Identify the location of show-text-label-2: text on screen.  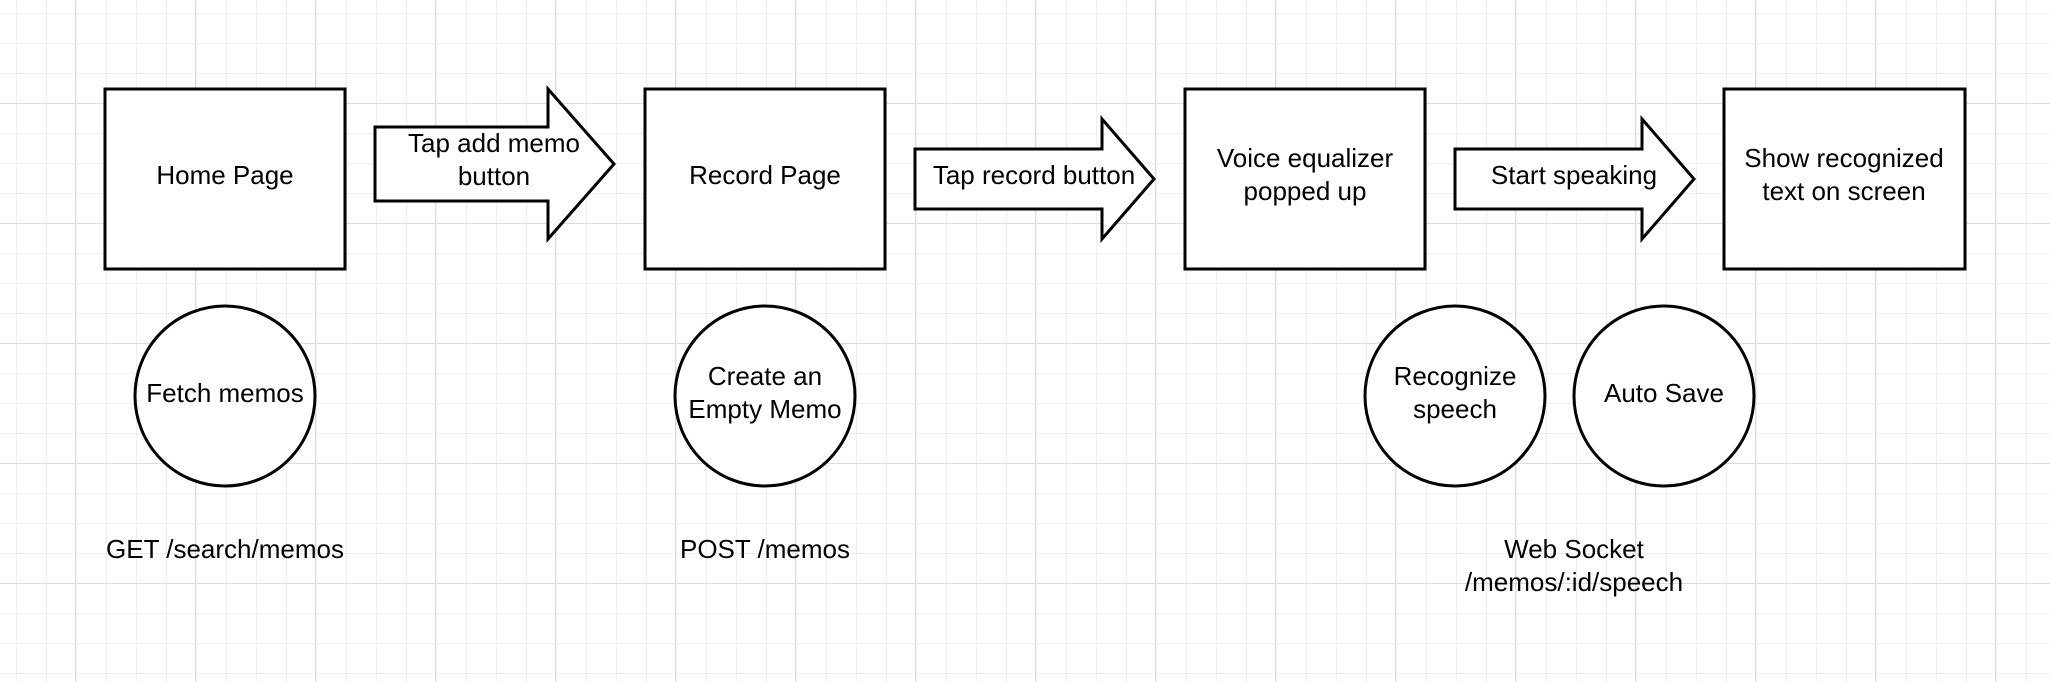
(1843, 191).